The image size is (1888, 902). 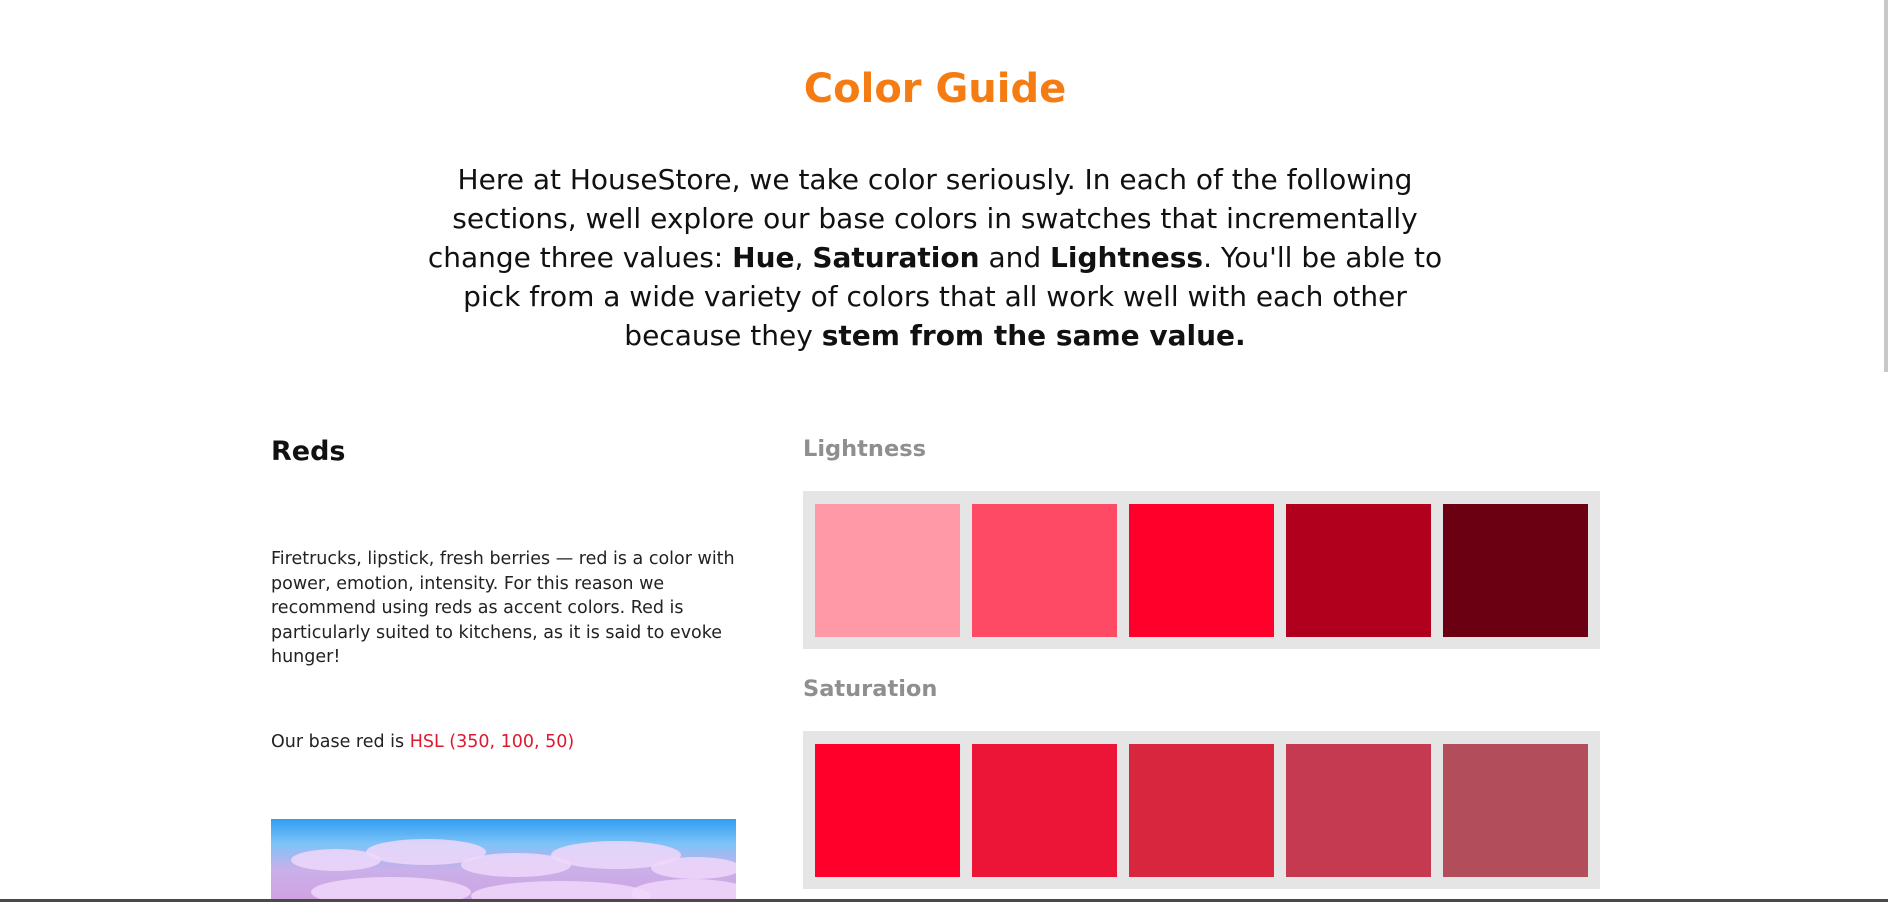 What do you see at coordinates (1127, 257) in the screenshot?
I see `intro-lightness: Lightness` at bounding box center [1127, 257].